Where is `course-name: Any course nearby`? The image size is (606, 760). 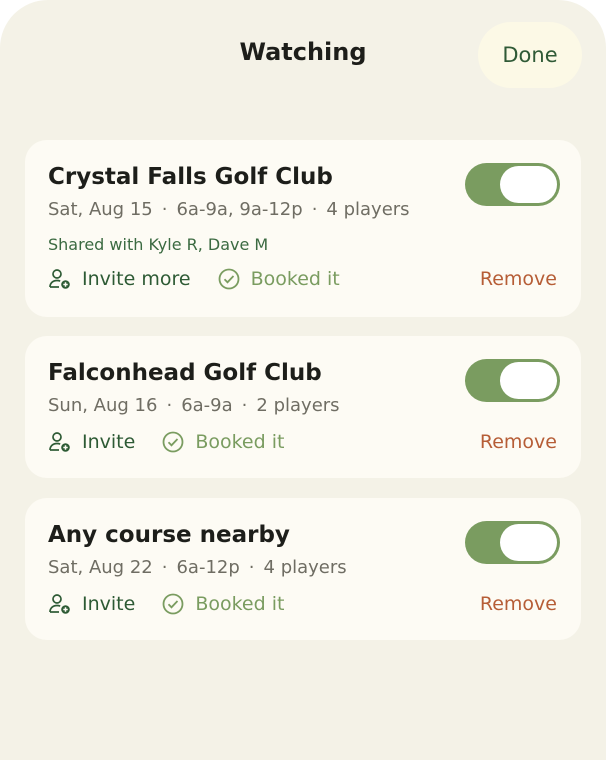 course-name: Any course nearby is located at coordinates (169, 535).